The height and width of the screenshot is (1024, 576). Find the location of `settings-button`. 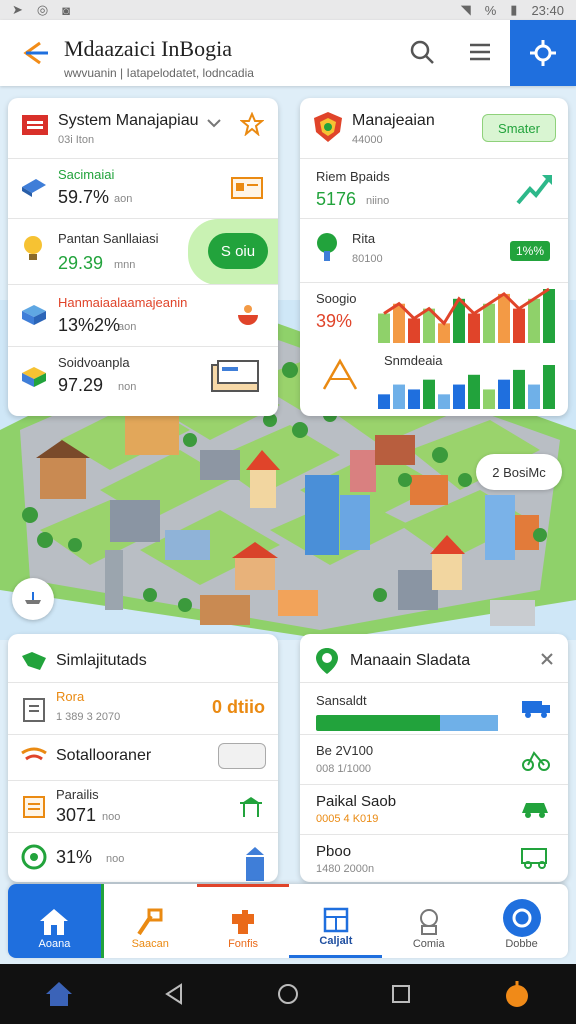

settings-button is located at coordinates (543, 53).